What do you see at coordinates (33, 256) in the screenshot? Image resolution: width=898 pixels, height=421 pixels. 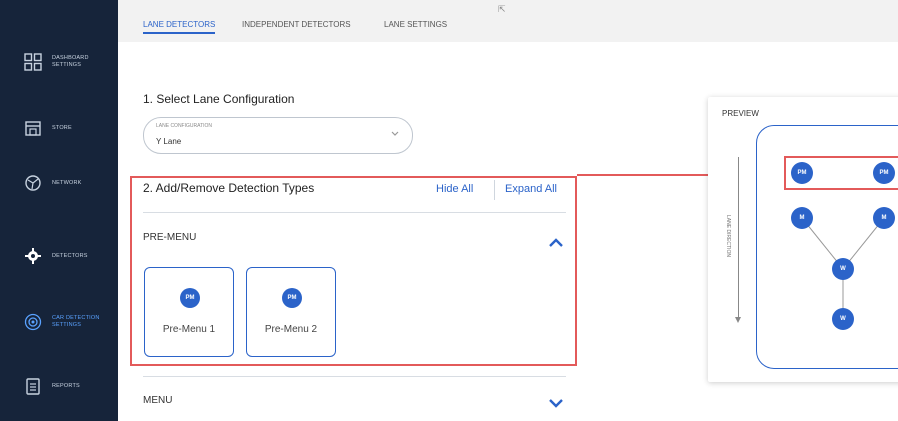 I see `gear-icon` at bounding box center [33, 256].